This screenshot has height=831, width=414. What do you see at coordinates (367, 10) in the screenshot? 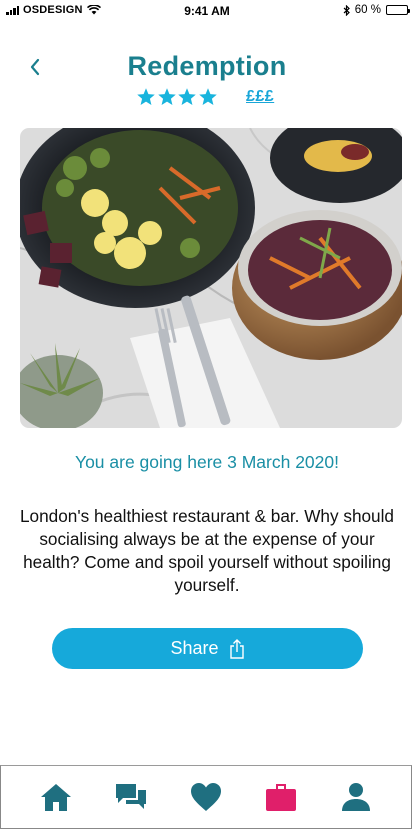
I see `battery-percentage: 60 %` at bounding box center [367, 10].